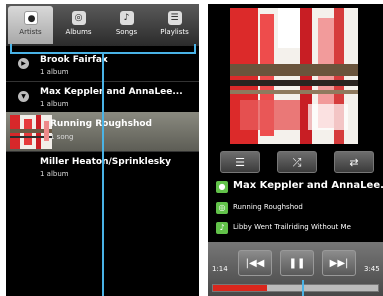 The width and height of the screenshot is (383, 296). I want to click on shuffle-icon: ⤮, so click(297, 162).